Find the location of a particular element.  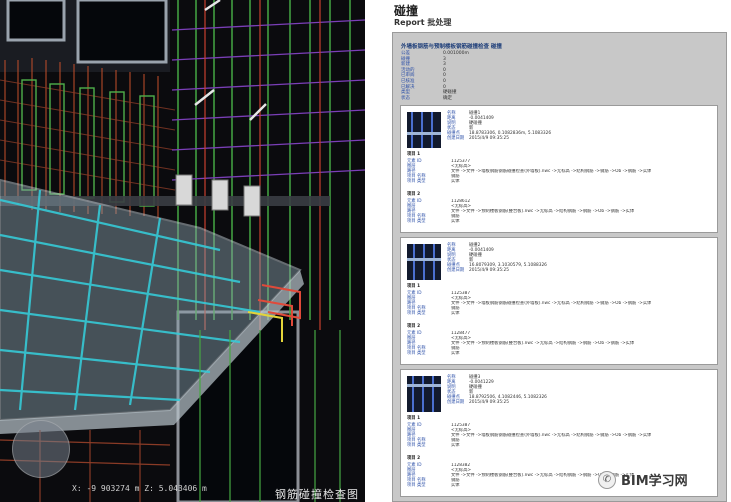

clash-test-title: 外墙板钢筋与预制楼板钢筋碰撞检查 碰撞 is located at coordinates (451, 47).